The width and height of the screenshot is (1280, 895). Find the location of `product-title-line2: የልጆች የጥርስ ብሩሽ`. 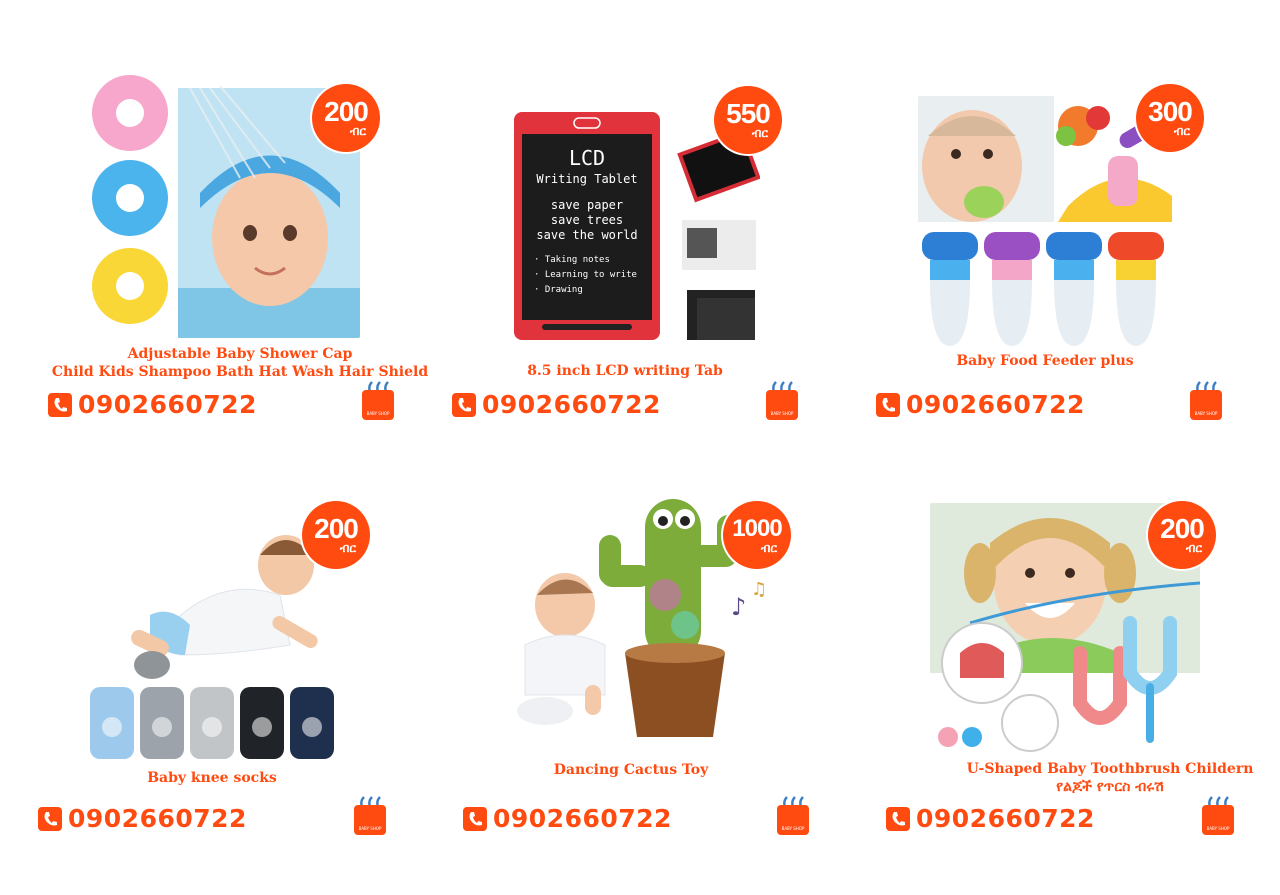

product-title-line2: የልጆች የጥርስ ብሩሽ is located at coordinates (1110, 787).